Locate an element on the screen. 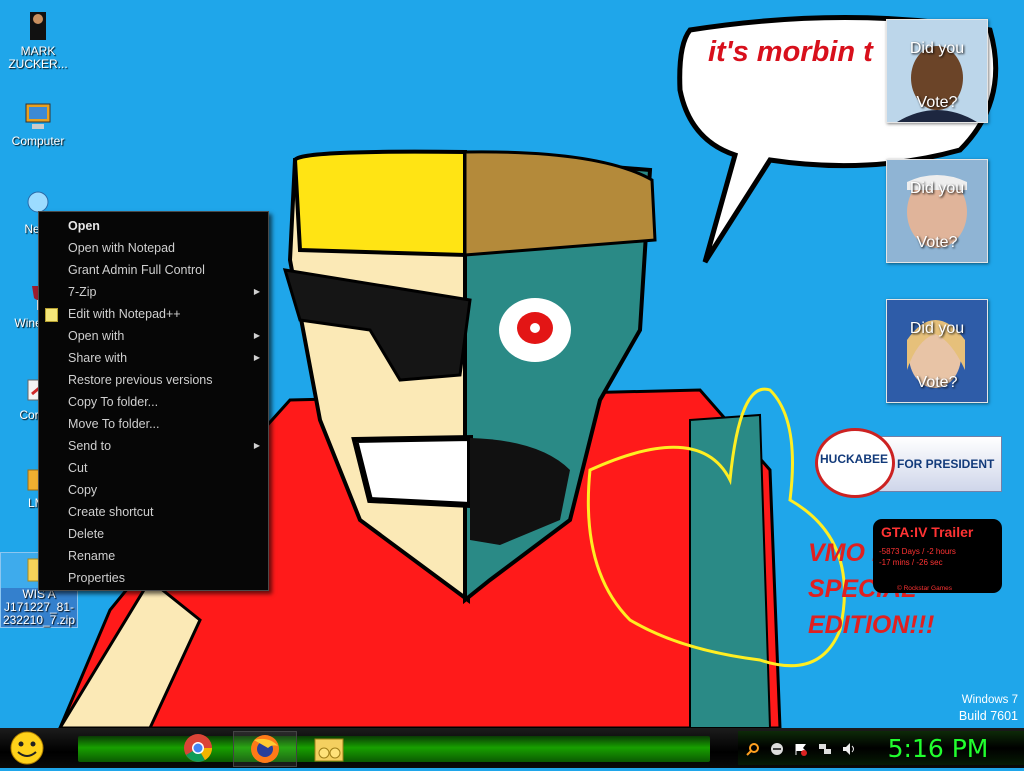  gta-countdown-line2: -17 mins / -26 sec is located at coordinates (911, 562).